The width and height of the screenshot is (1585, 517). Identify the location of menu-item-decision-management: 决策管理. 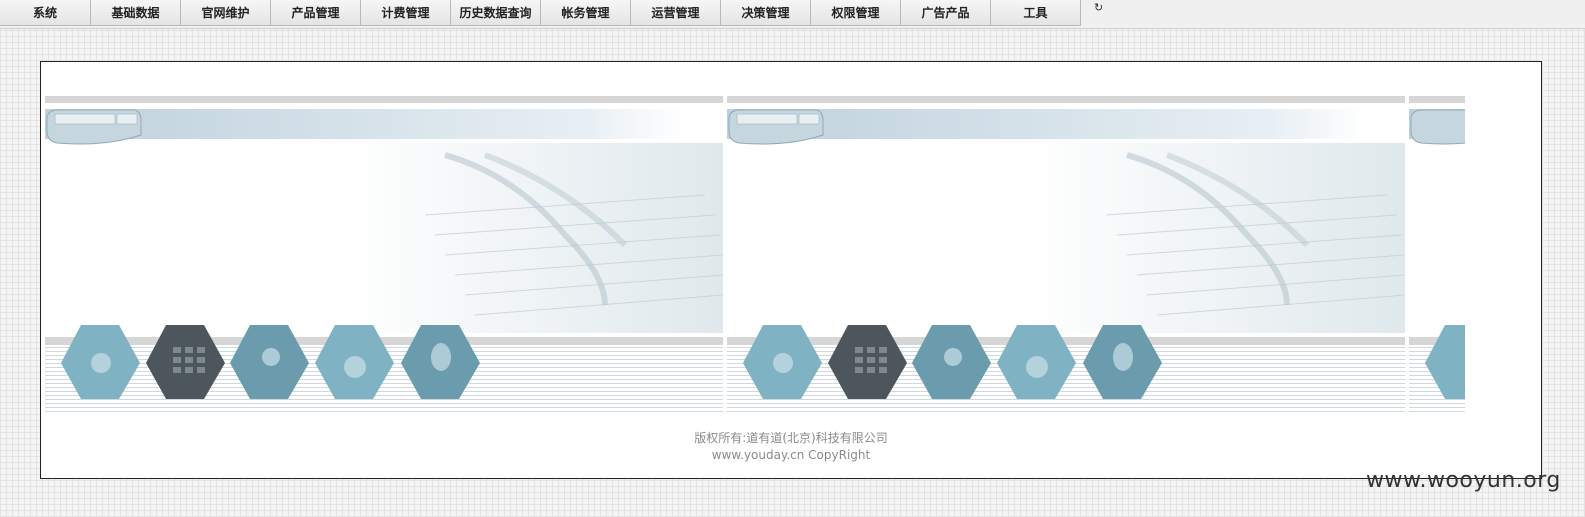
(766, 13).